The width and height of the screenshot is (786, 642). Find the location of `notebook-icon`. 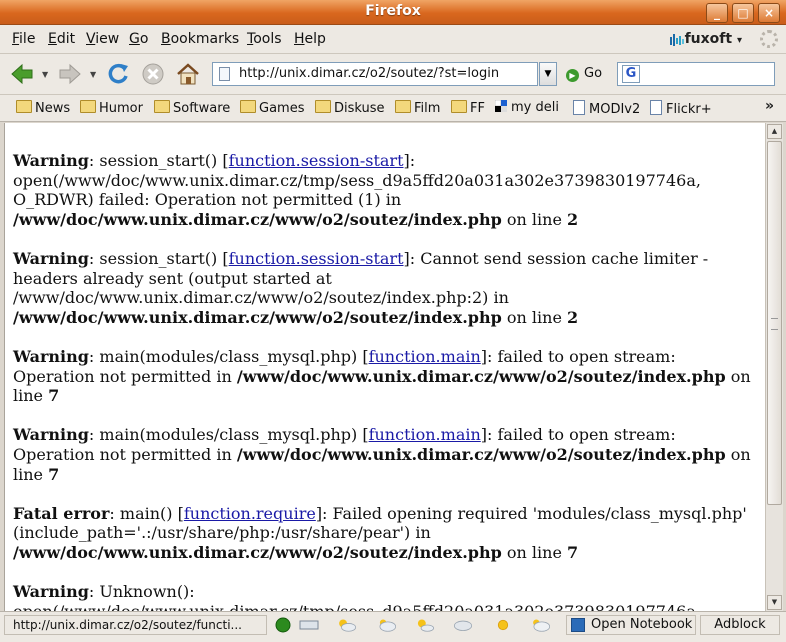

notebook-icon is located at coordinates (578, 625).